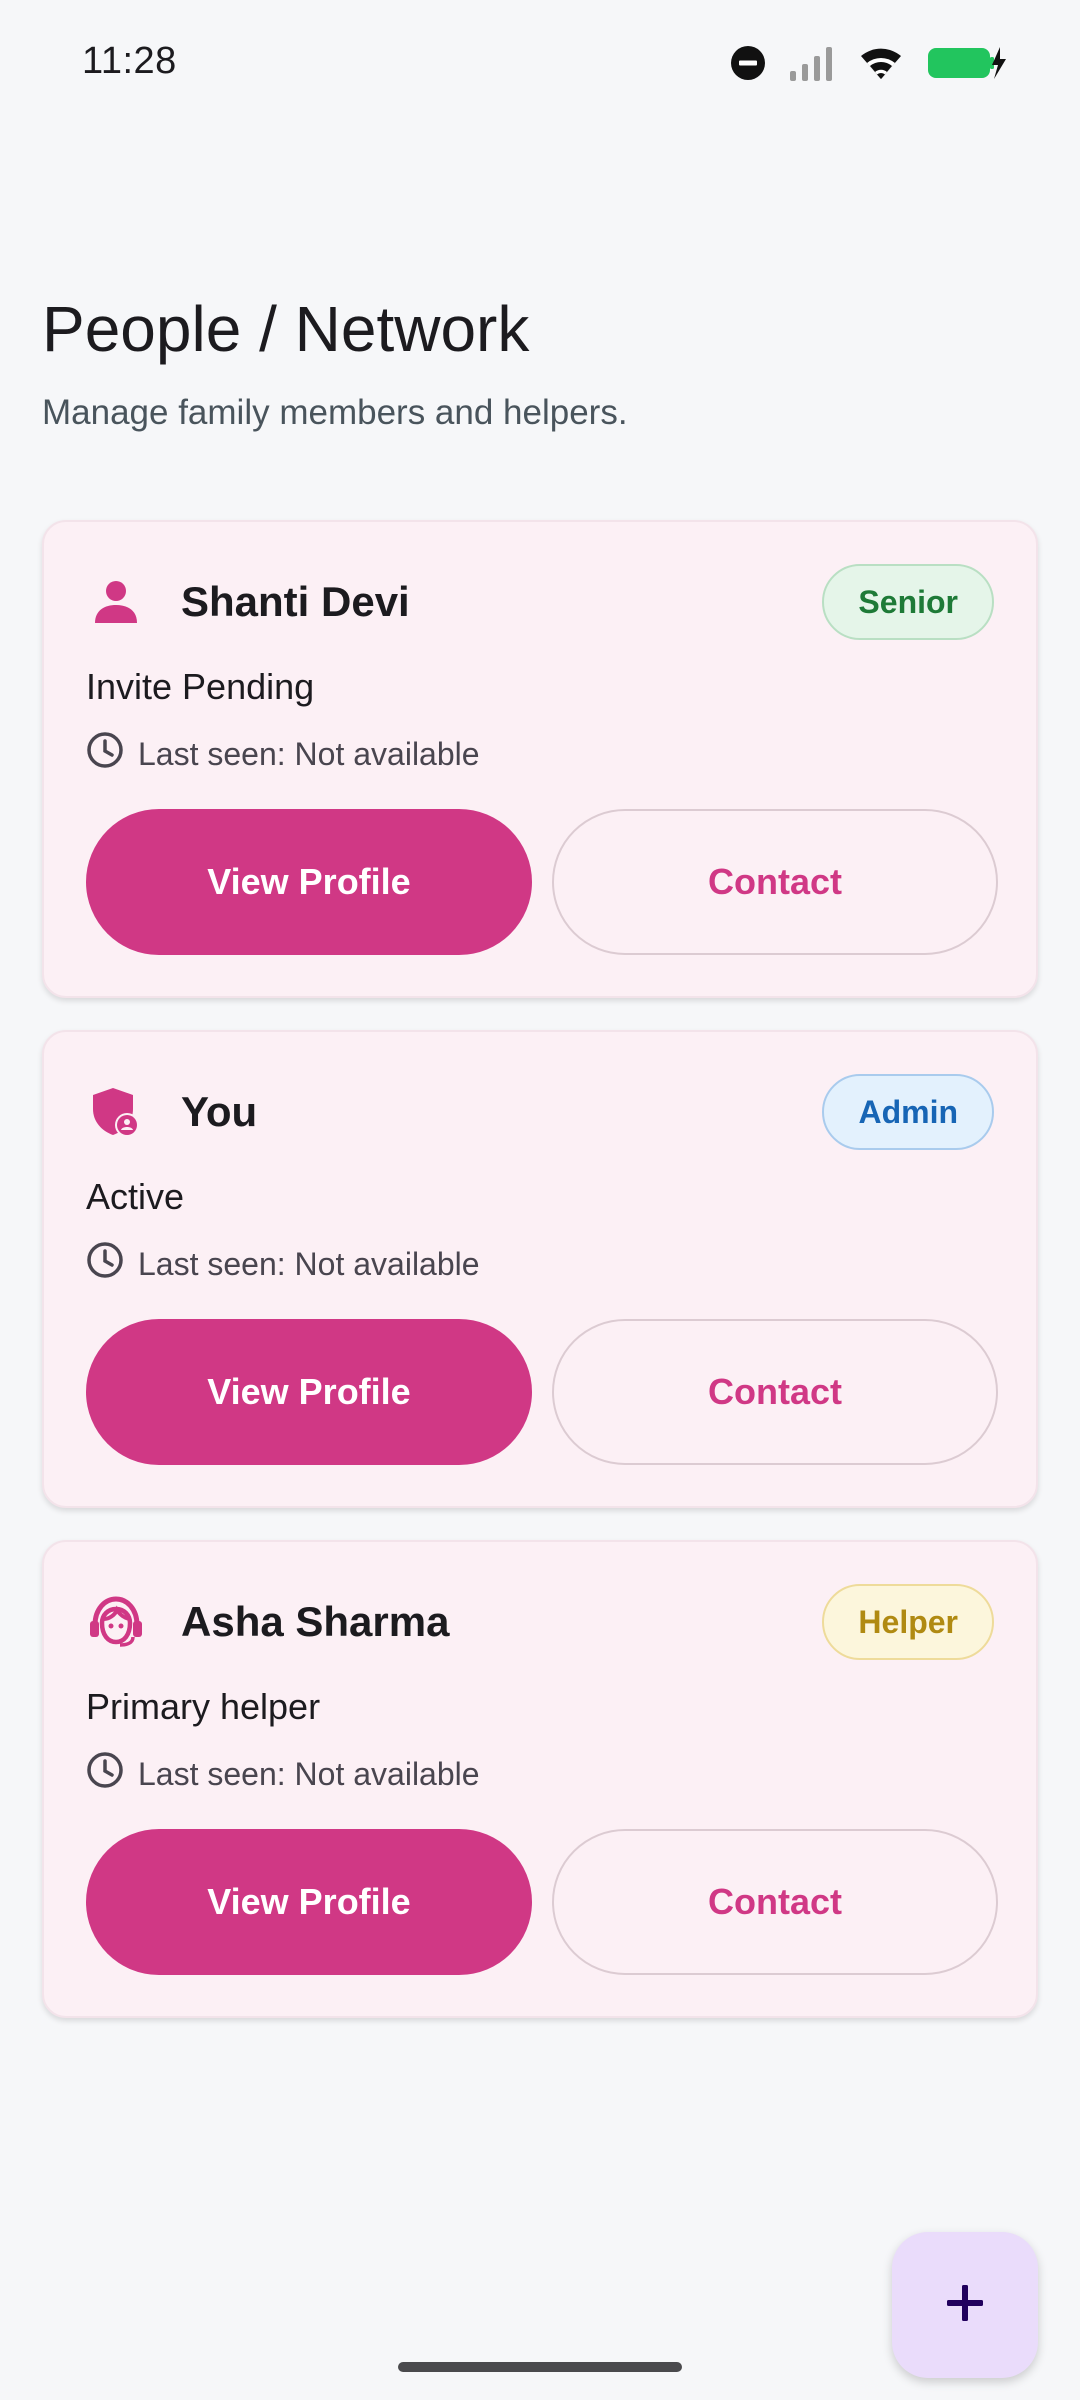 This screenshot has width=1080, height=2400. What do you see at coordinates (200, 686) in the screenshot?
I see `person-status: Invite Pending` at bounding box center [200, 686].